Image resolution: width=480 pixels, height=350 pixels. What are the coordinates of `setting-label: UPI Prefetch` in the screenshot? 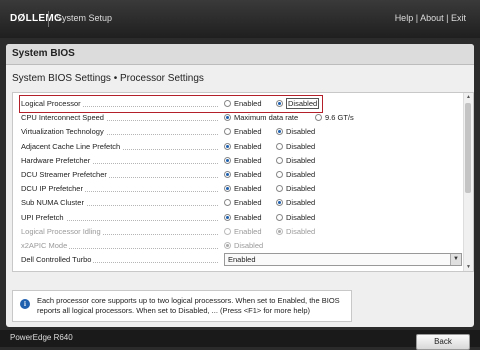 It's located at (43, 217).